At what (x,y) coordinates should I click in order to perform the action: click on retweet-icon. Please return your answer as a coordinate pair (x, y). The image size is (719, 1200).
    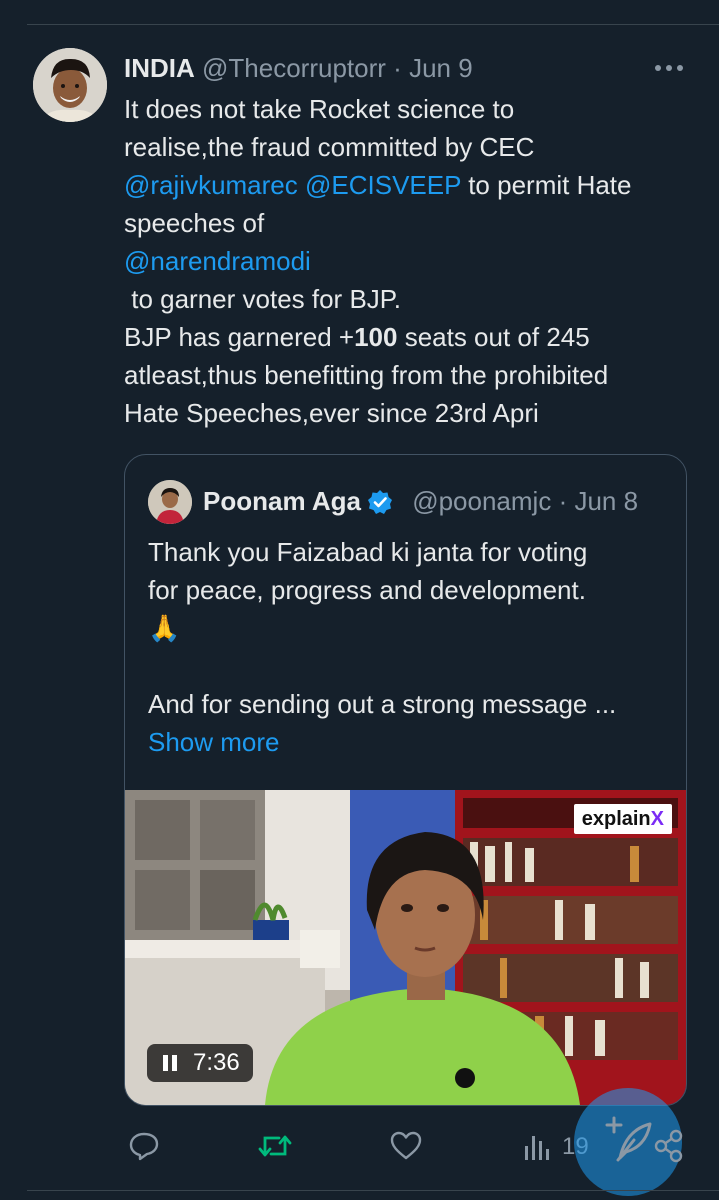
    Looking at the image, I should click on (275, 1146).